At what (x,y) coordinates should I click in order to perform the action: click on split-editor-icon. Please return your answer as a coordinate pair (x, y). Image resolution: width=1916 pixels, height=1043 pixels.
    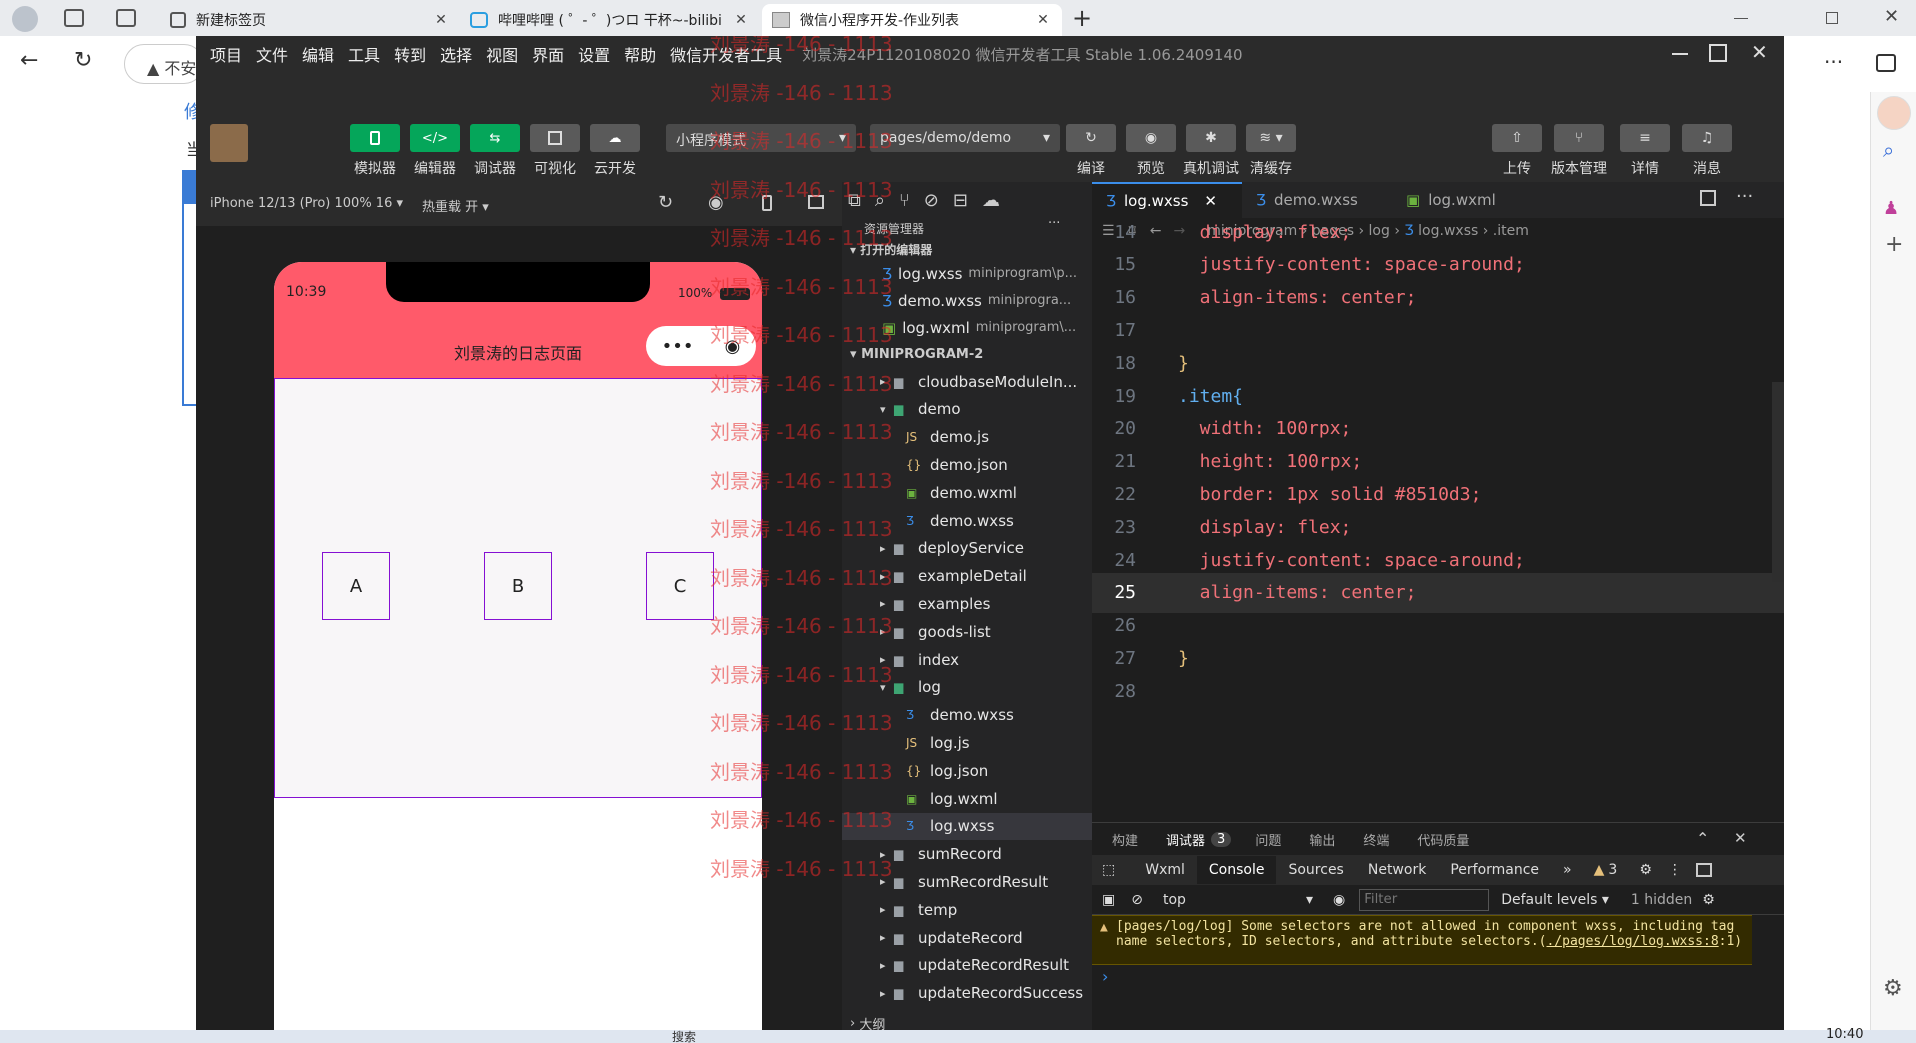
    Looking at the image, I should click on (1708, 198).